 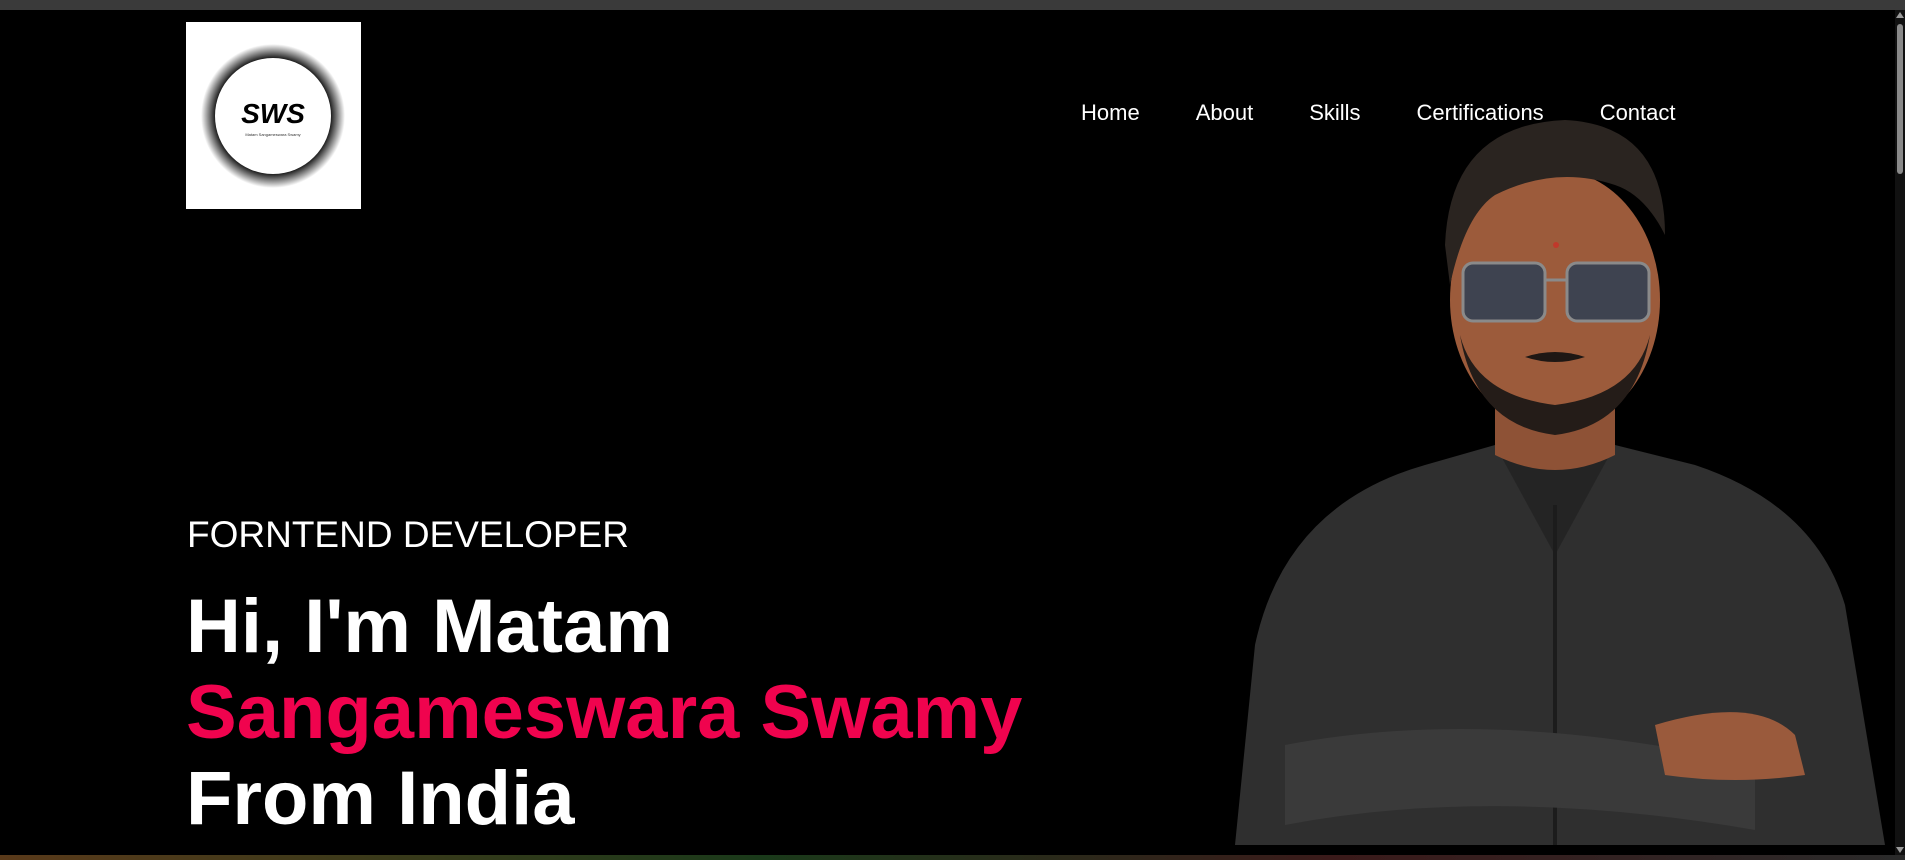 I want to click on logo-monogram: SWS, so click(x=273, y=113).